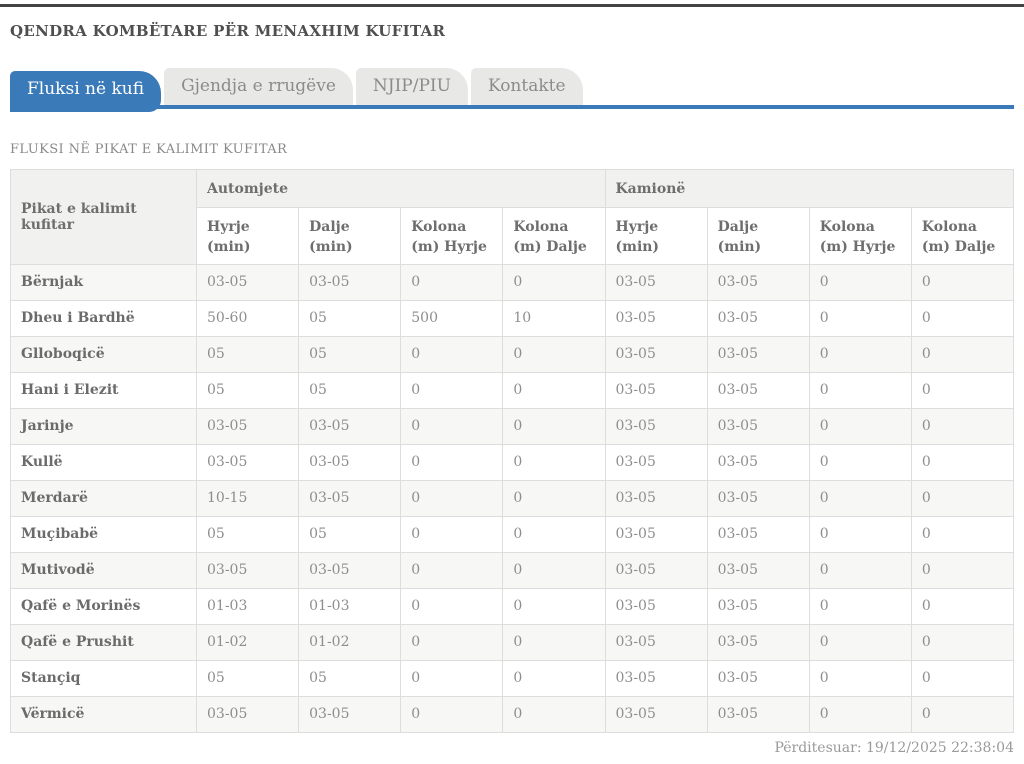 This screenshot has height=764, width=1024. Describe the element at coordinates (103, 426) in the screenshot. I see `border-point-name: Jarinje` at that location.